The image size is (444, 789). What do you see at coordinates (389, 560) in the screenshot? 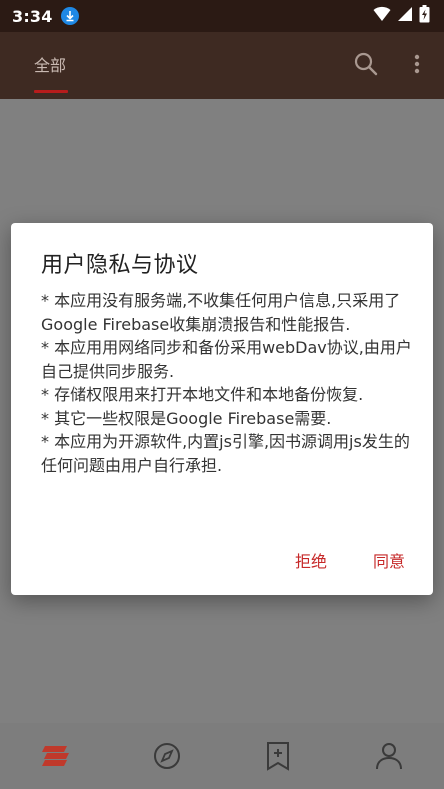
I see `agree-button: 同意` at bounding box center [389, 560].